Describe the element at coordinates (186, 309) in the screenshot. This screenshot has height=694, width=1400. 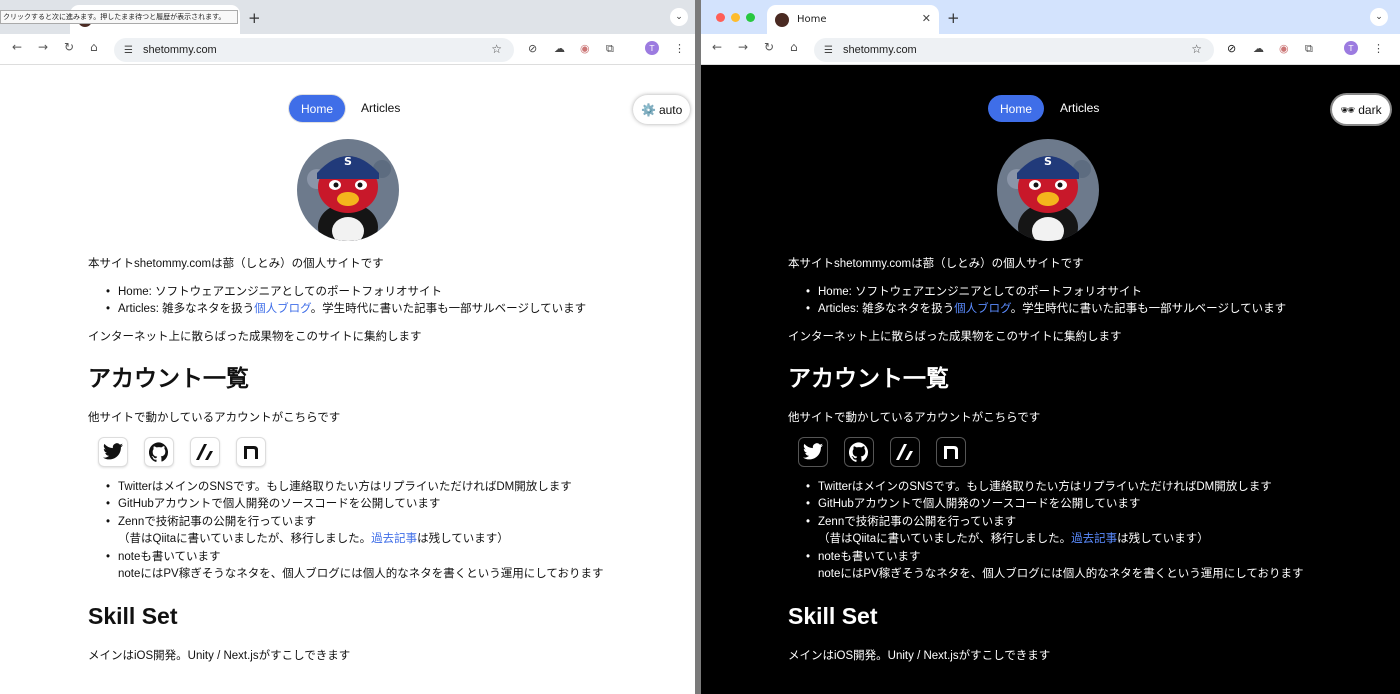
I see `intro-articles-text: Articles: 雑多なネタを扱う` at that location.